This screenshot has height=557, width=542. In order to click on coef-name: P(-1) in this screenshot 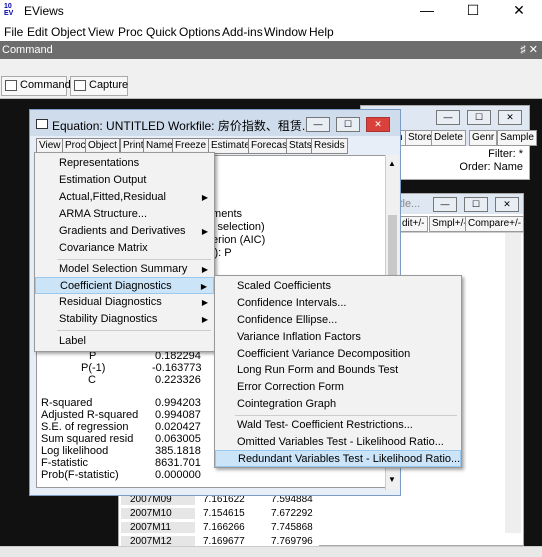, I will do `click(93, 368)`.